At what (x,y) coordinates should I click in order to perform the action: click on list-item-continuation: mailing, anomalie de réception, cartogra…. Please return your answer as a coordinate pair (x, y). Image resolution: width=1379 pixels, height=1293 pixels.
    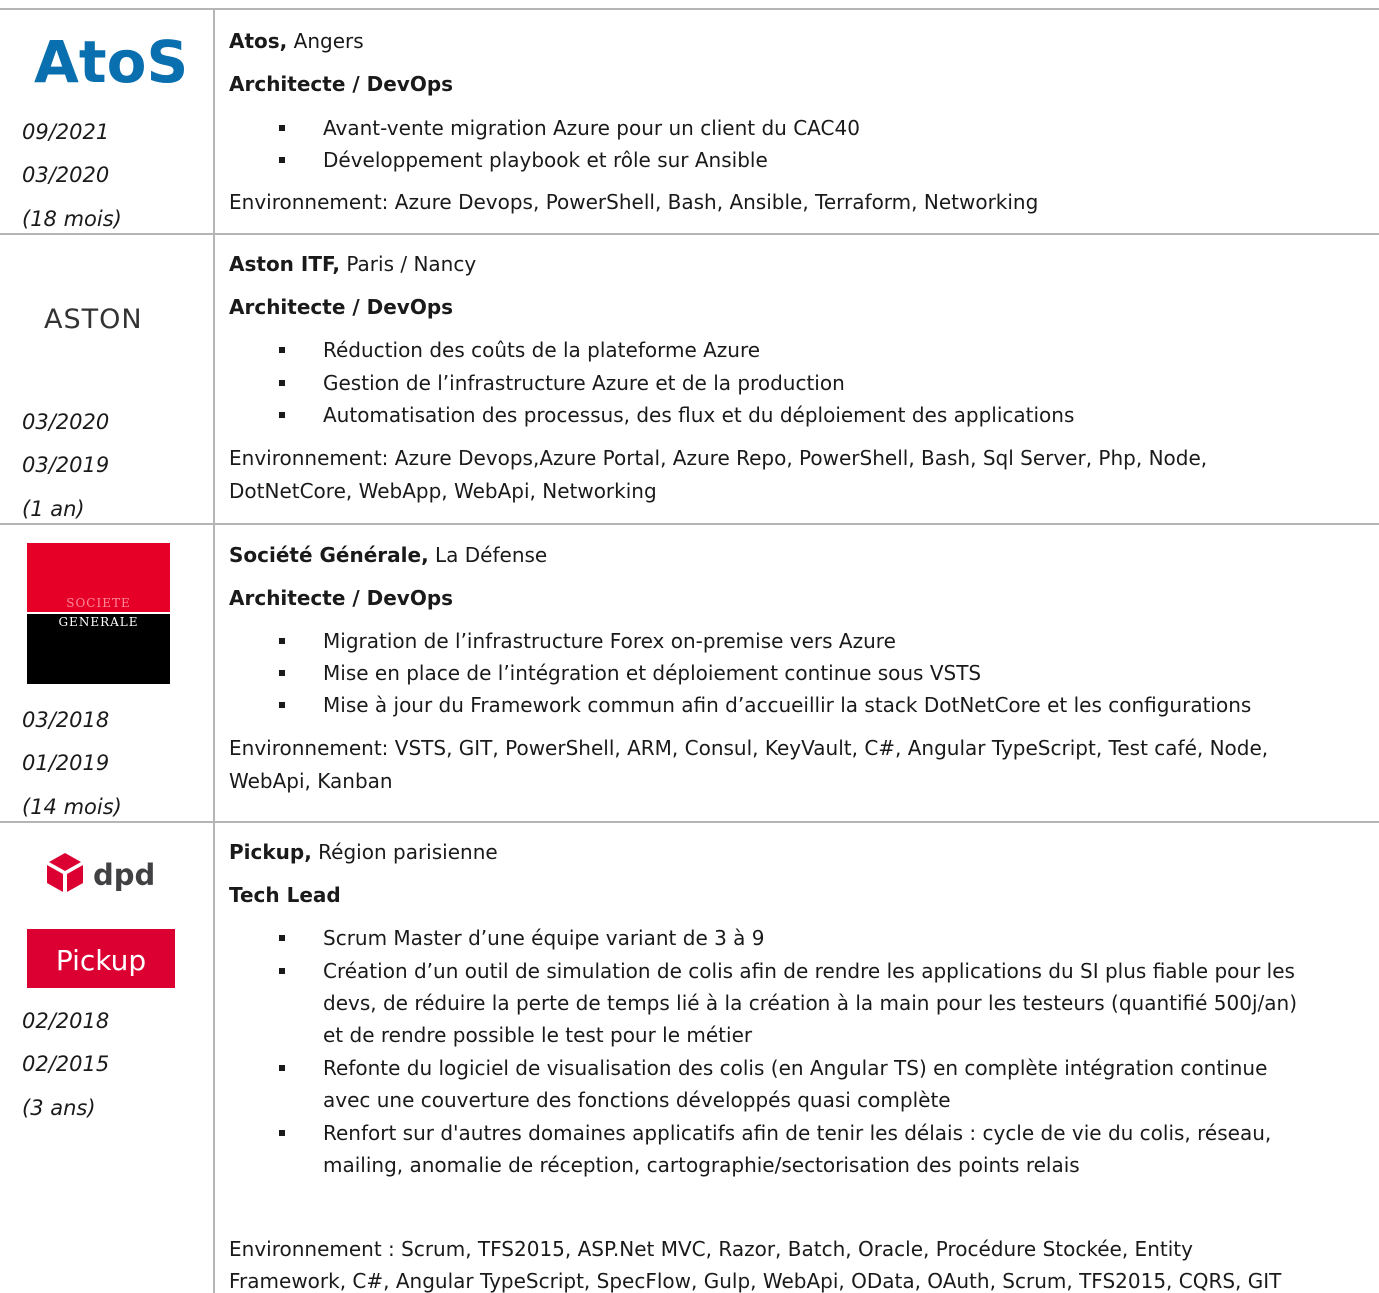
    Looking at the image, I should click on (701, 1165).